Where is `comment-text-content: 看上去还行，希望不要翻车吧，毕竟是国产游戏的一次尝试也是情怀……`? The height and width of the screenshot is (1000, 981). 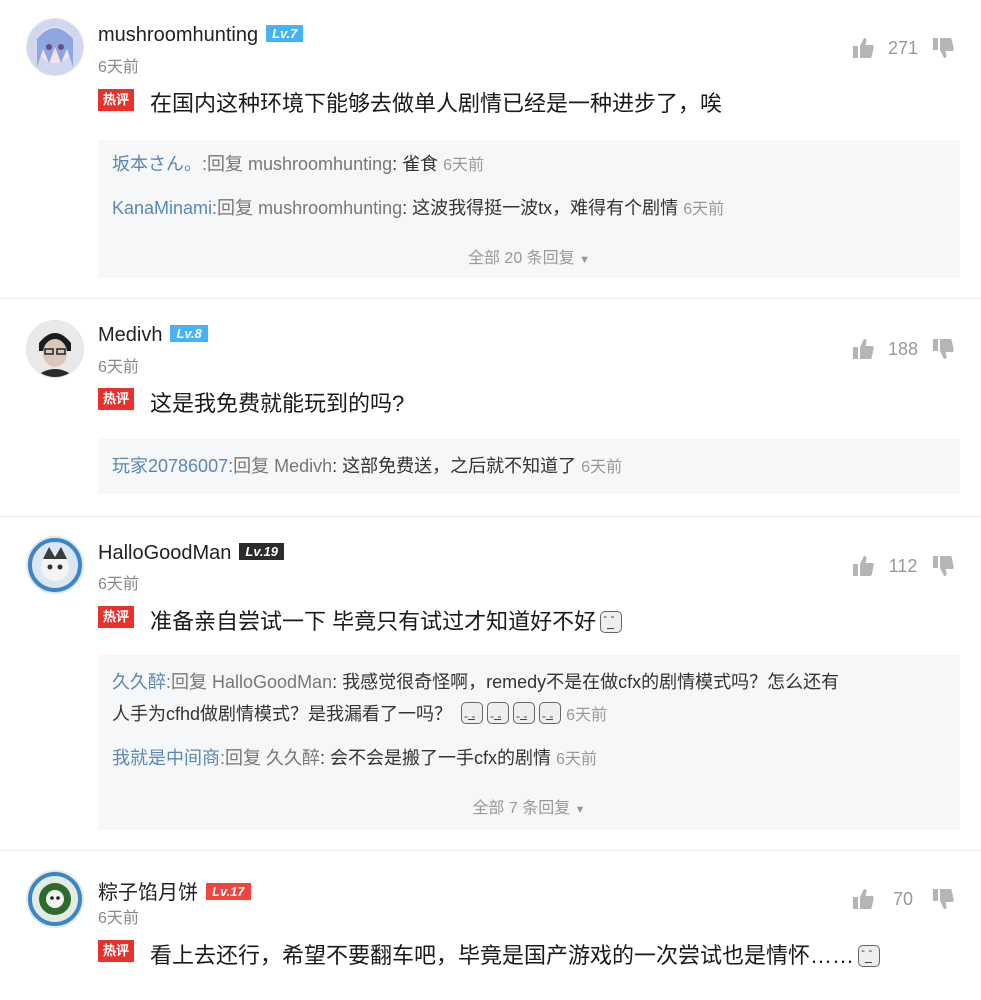
comment-text-content: 看上去还行，希望不要翻车吧，毕竟是国产游戏的一次尝试也是情怀…… is located at coordinates (502, 955).